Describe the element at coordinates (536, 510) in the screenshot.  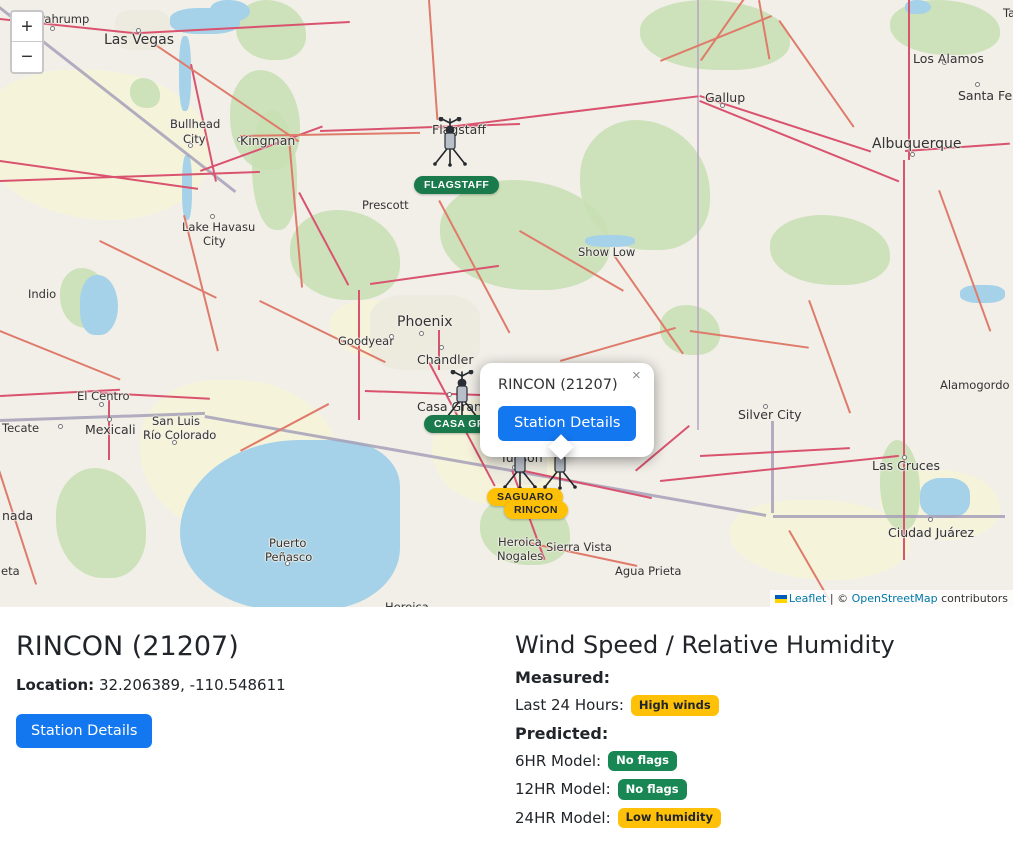
I see `station-label-rincon: RINCON` at that location.